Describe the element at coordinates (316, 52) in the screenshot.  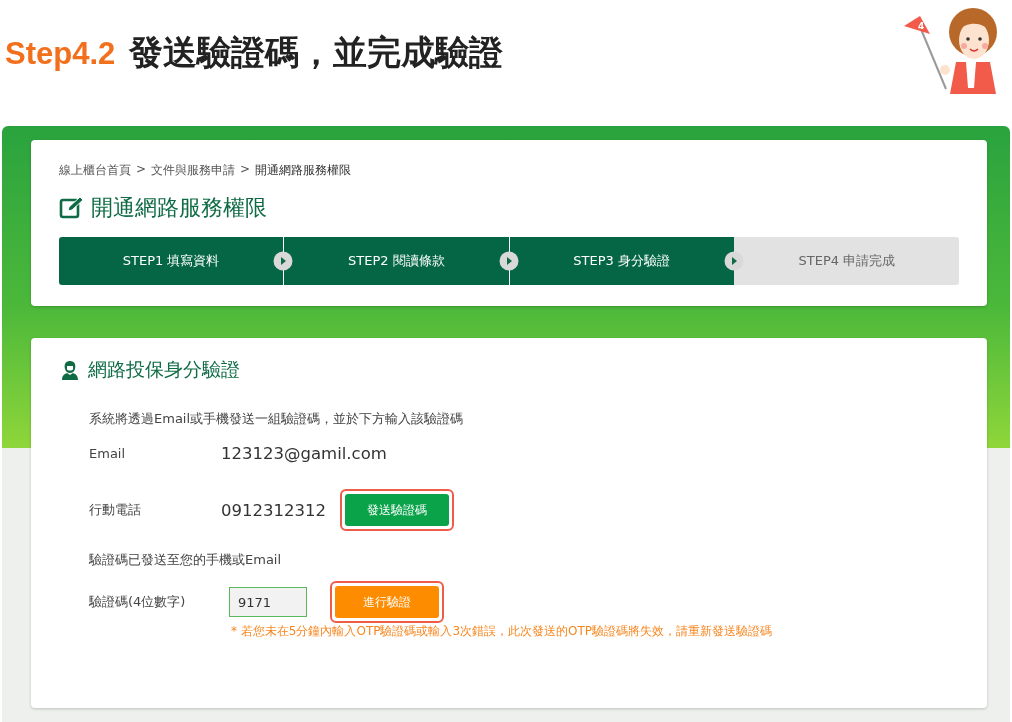
I see `step-title: 發送驗證碼，並完成驗證` at that location.